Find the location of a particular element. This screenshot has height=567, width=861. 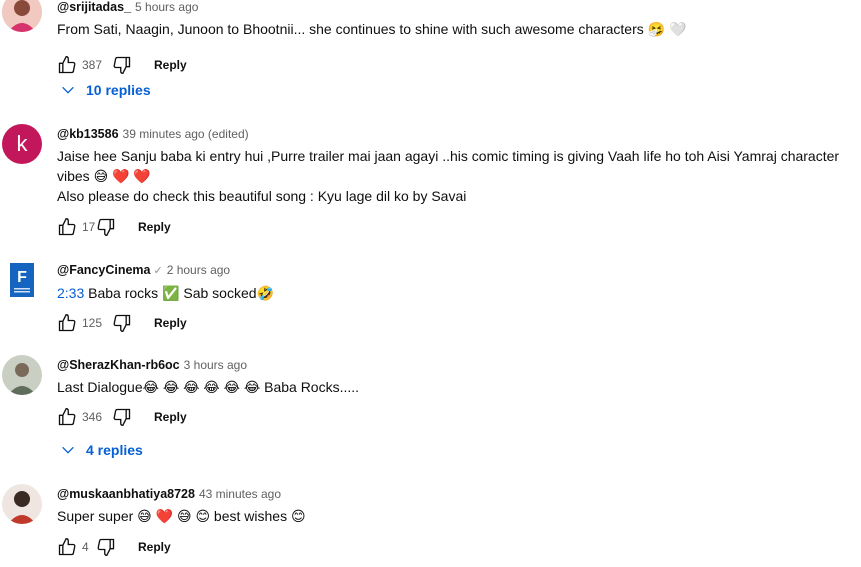

comment-line: vibes 😅 ❤️ ❤️ is located at coordinates (104, 176).